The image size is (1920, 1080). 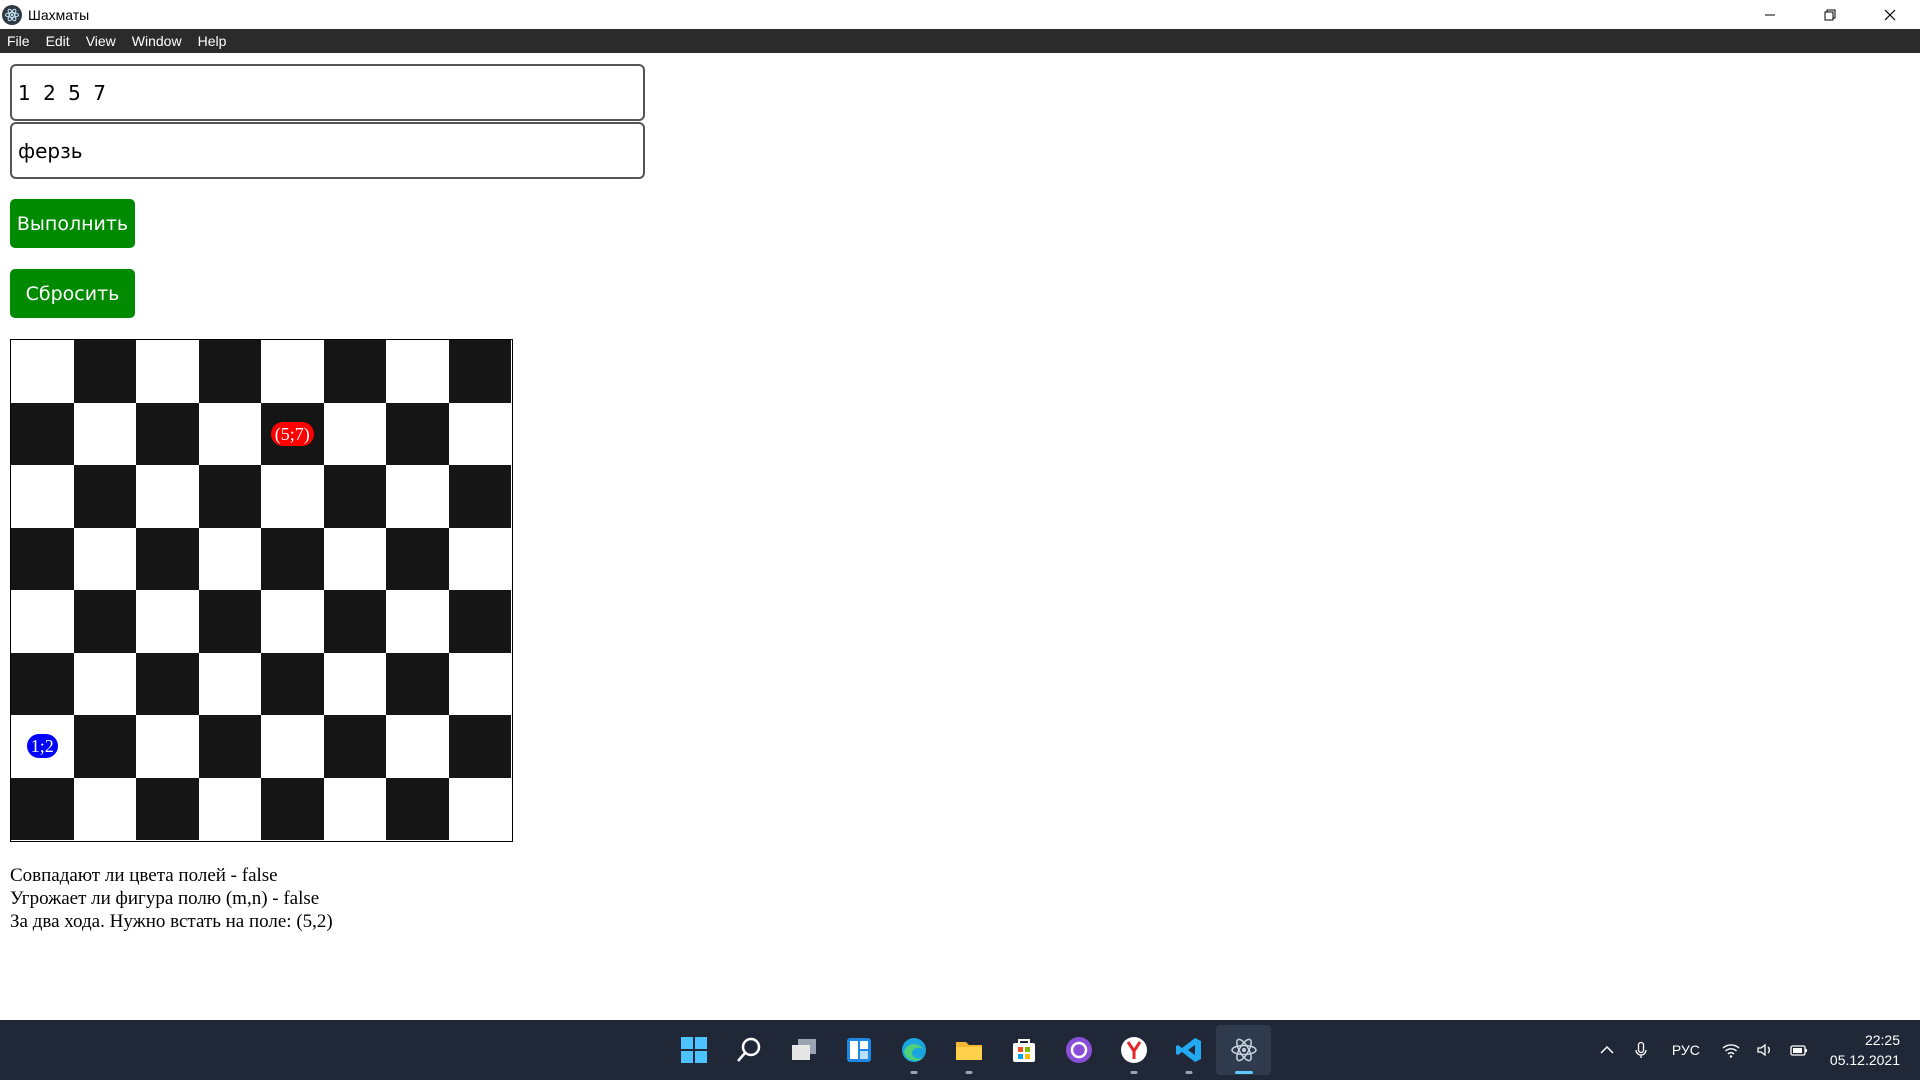 What do you see at coordinates (693, 1050) in the screenshot?
I see `windows-start-icon` at bounding box center [693, 1050].